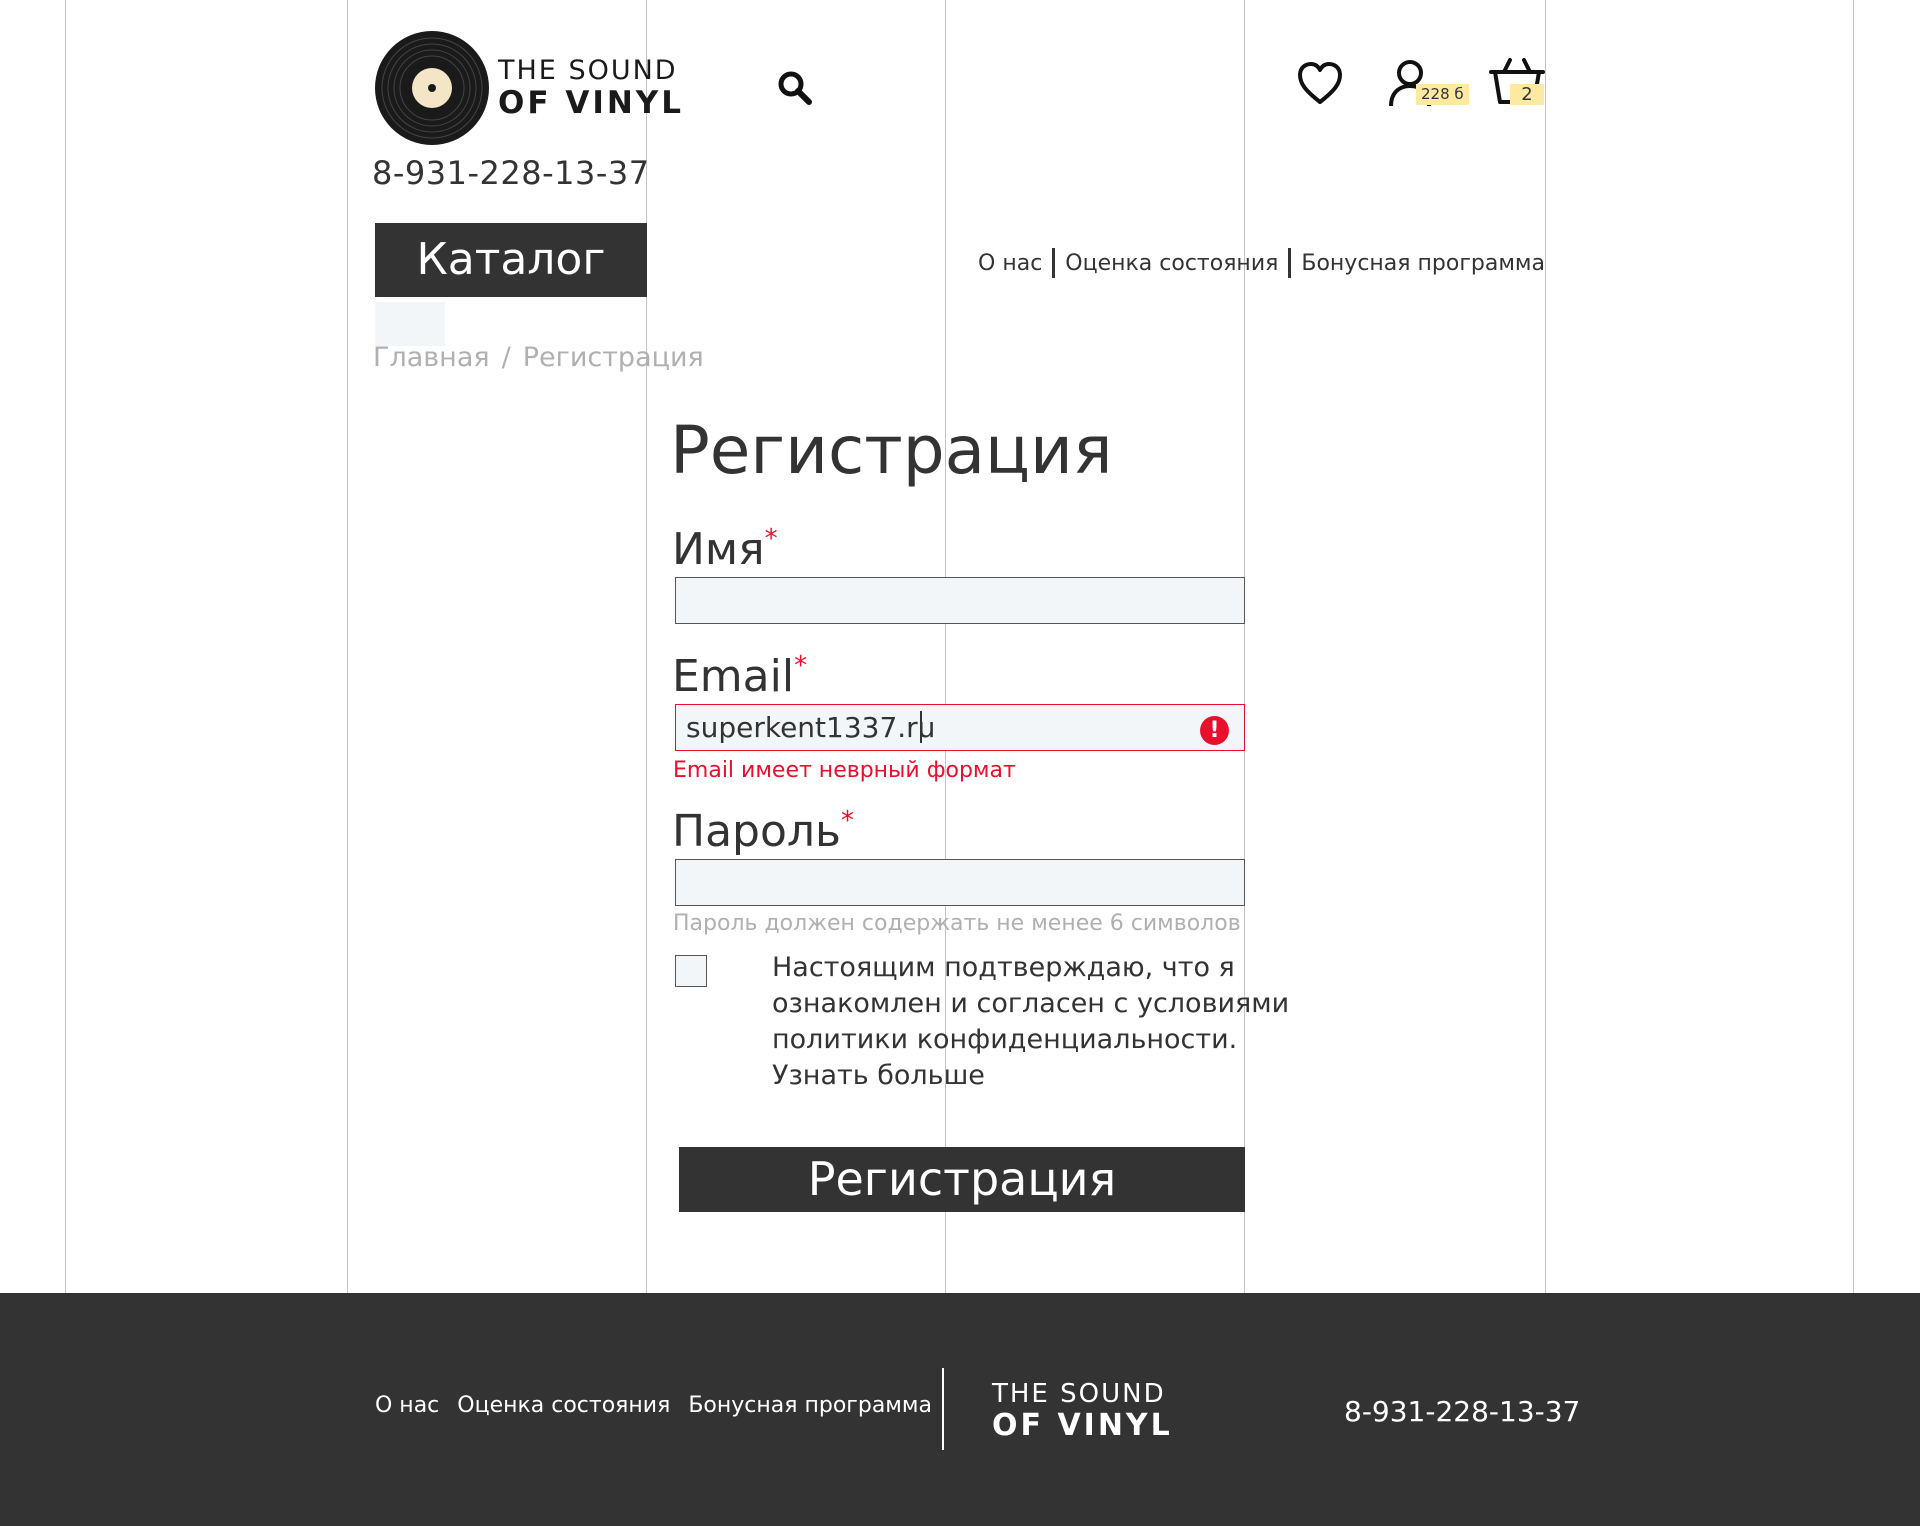 The width and height of the screenshot is (1920, 1526). Describe the element at coordinates (960, 727) in the screenshot. I see `email-input` at that location.